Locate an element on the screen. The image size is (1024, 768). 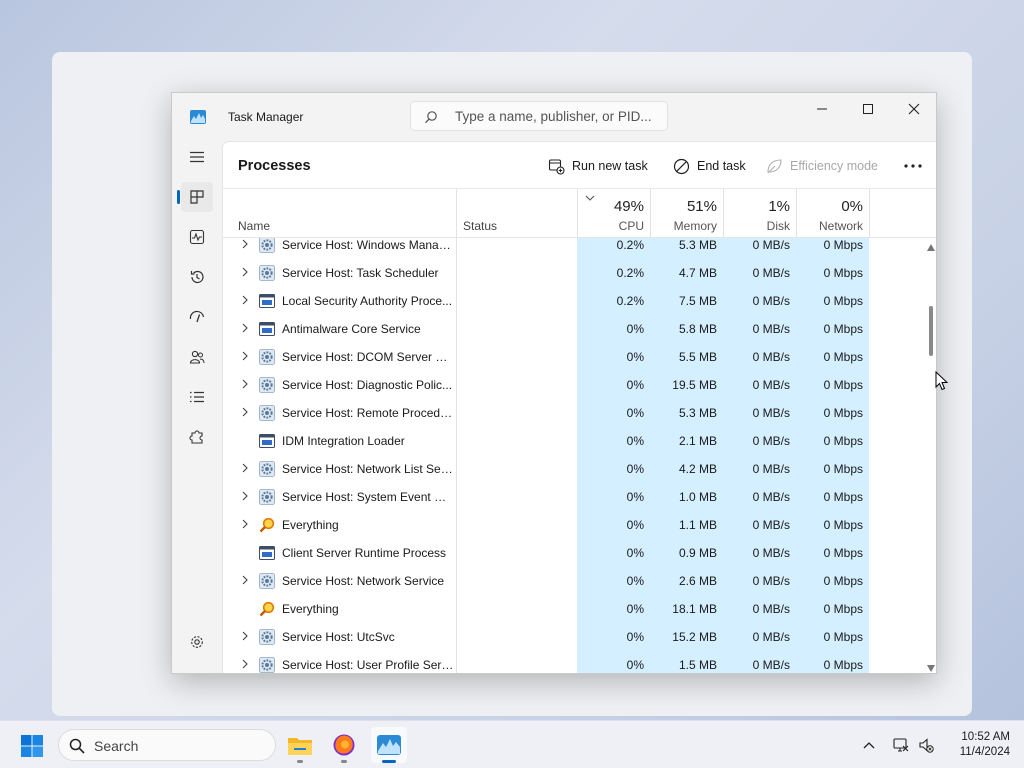
memory-value: 5.8 MB is located at coordinates (697, 329).